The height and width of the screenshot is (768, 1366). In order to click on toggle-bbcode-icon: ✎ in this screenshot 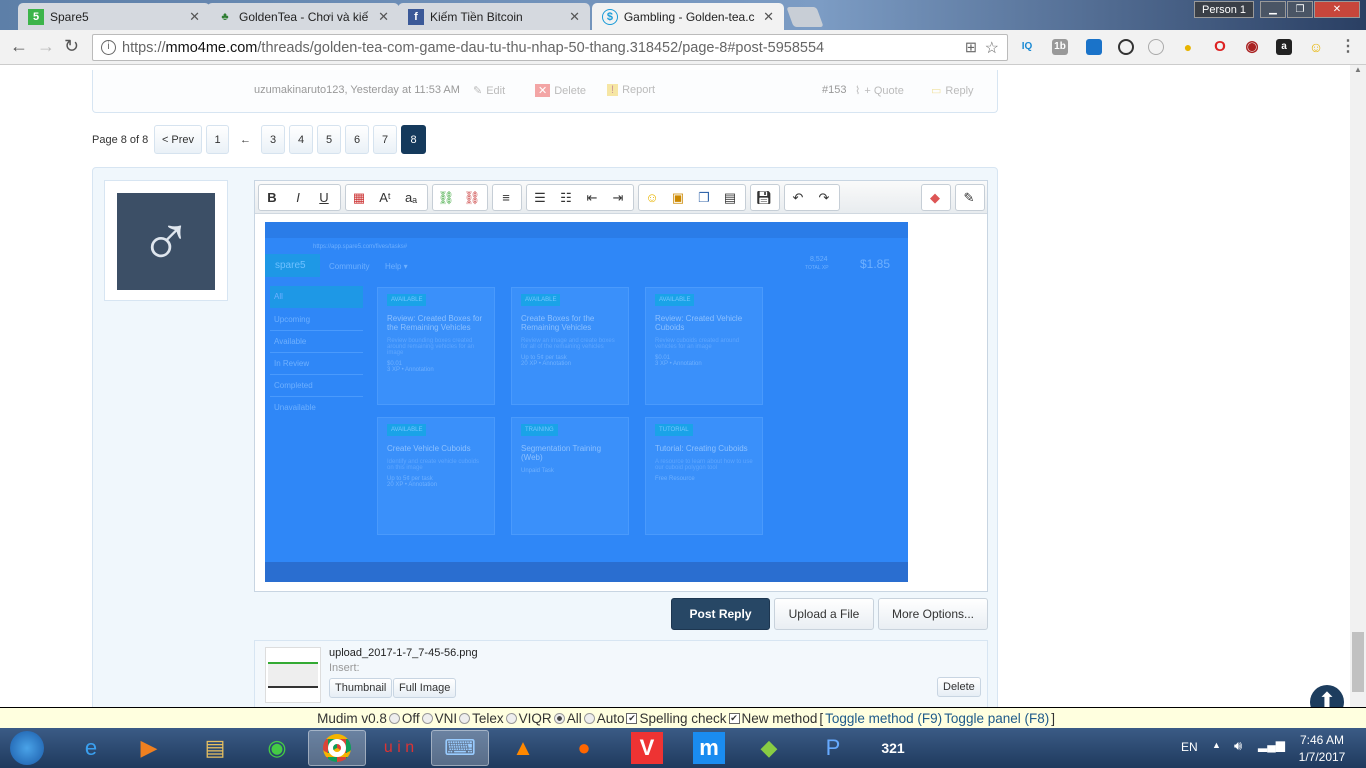, I will do `click(969, 198)`.